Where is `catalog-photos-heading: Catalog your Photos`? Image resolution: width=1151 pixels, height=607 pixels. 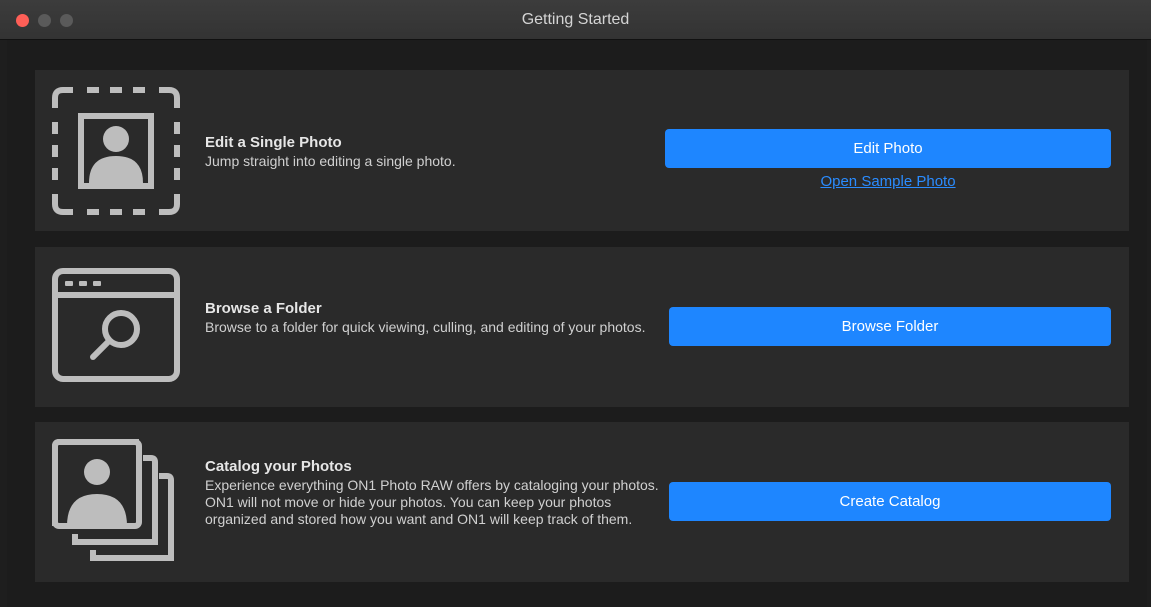 catalog-photos-heading: Catalog your Photos is located at coordinates (278, 466).